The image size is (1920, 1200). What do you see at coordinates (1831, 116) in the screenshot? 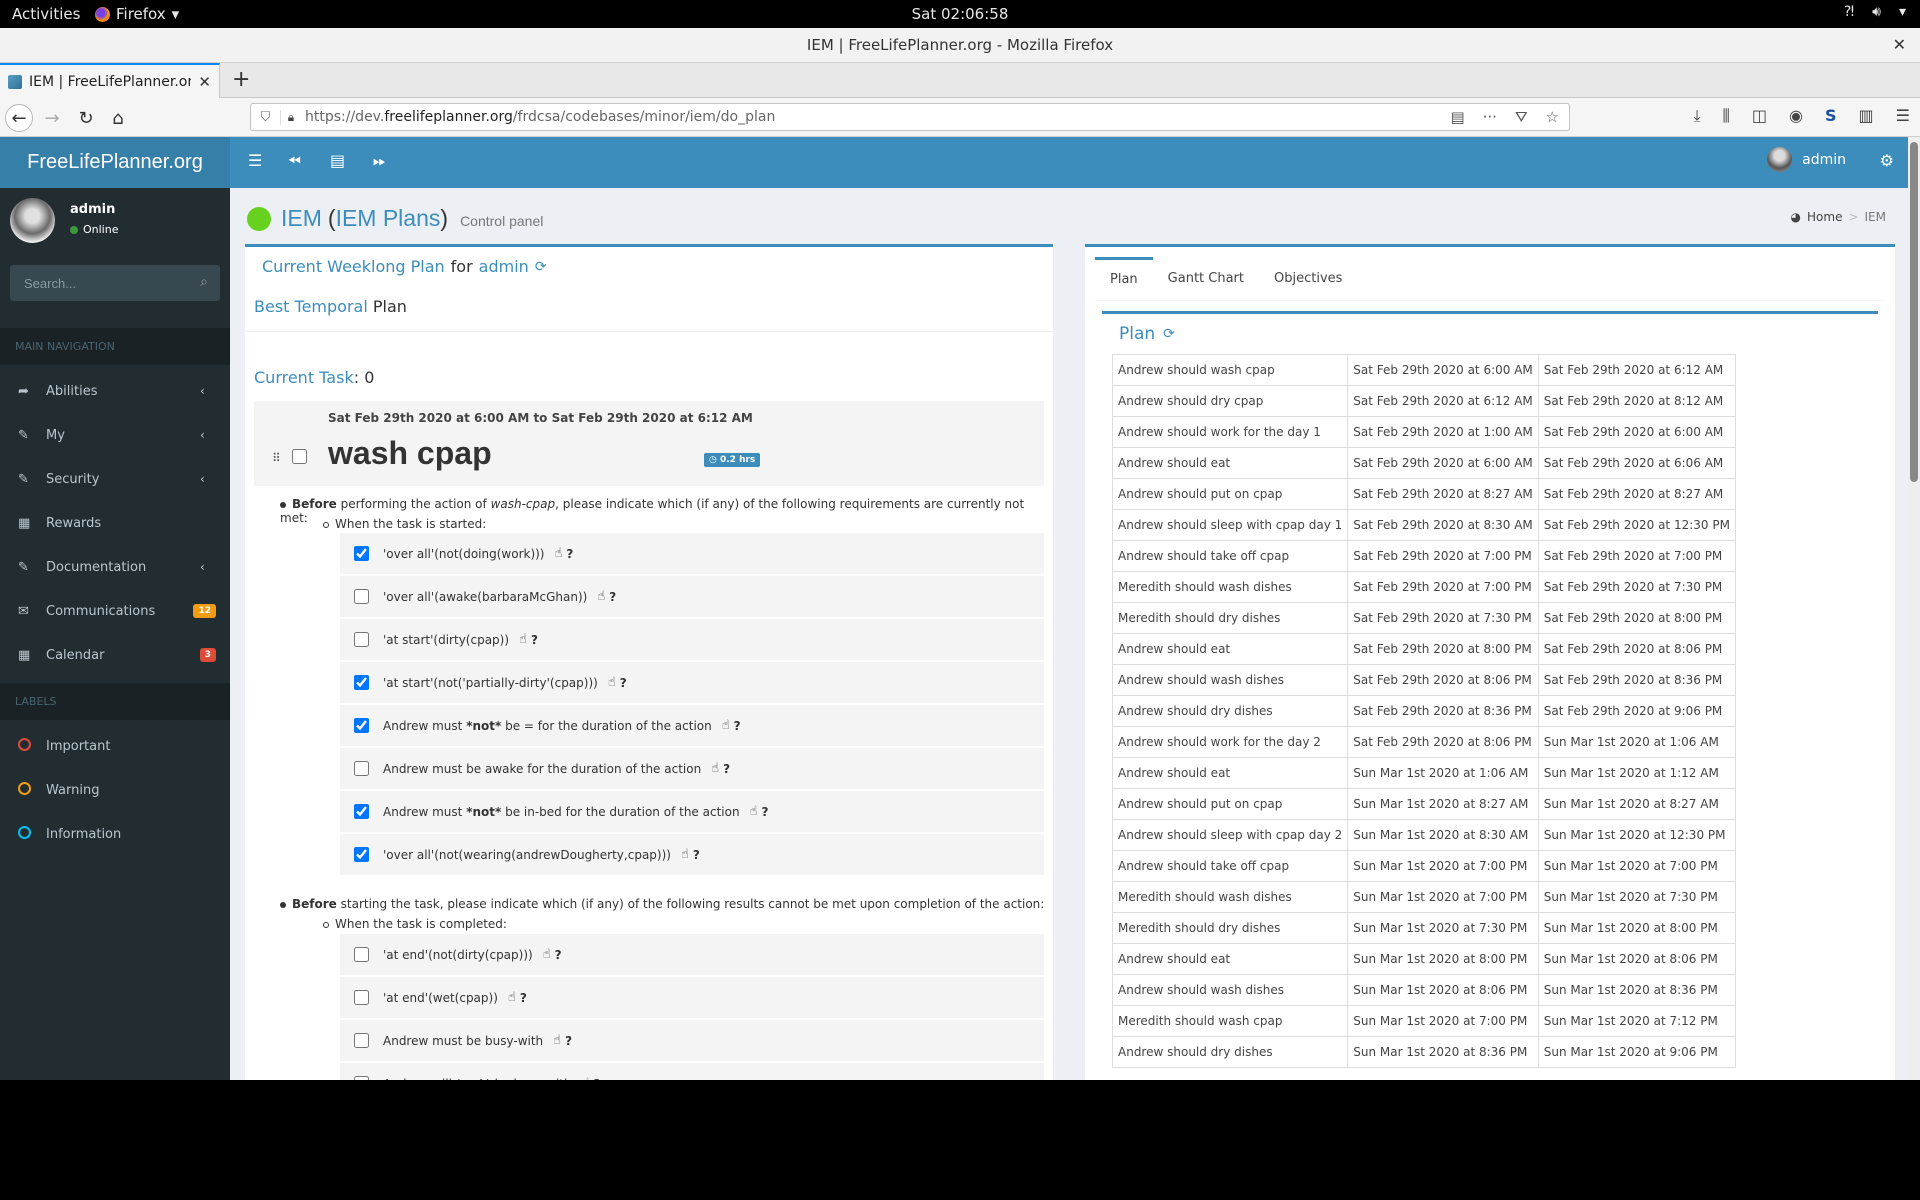
I see `extension-s-icon: S` at bounding box center [1831, 116].